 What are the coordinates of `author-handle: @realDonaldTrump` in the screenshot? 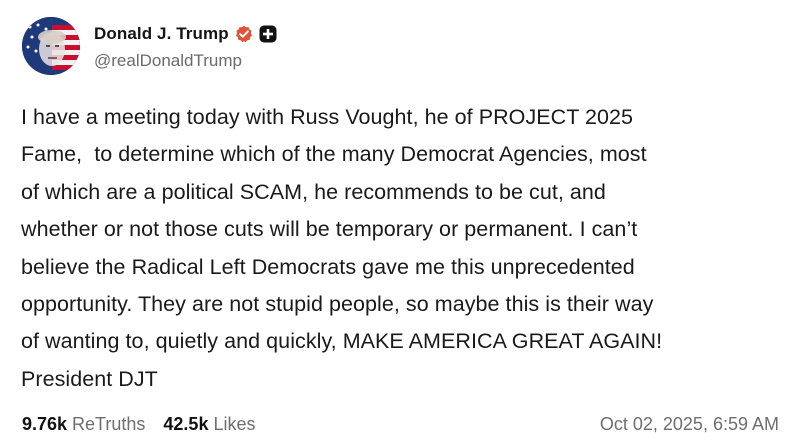 It's located at (185, 61).